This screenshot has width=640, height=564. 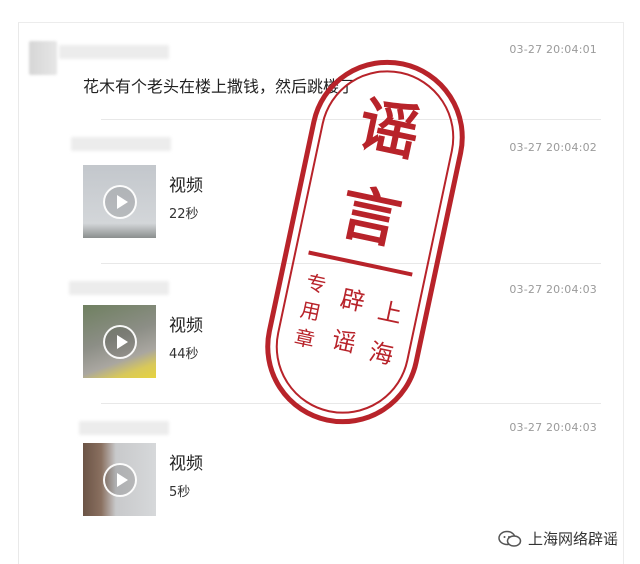 What do you see at coordinates (352, 300) in the screenshot?
I see `stamp-char: 辟` at bounding box center [352, 300].